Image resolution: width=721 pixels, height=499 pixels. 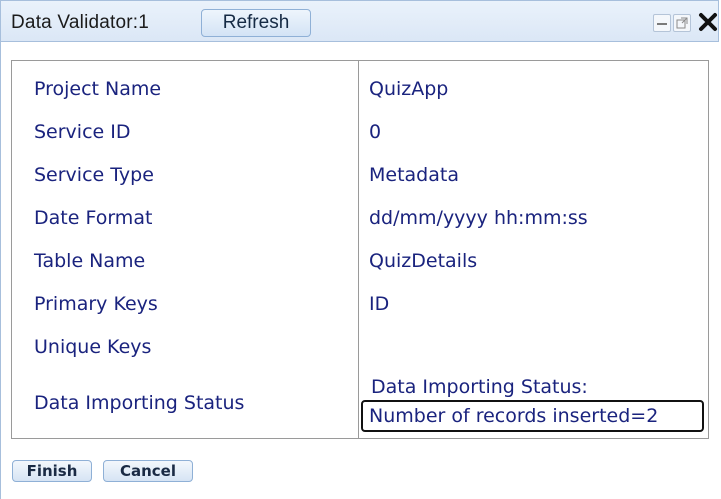 I want to click on label-table-name: Table Name, so click(x=90, y=261).